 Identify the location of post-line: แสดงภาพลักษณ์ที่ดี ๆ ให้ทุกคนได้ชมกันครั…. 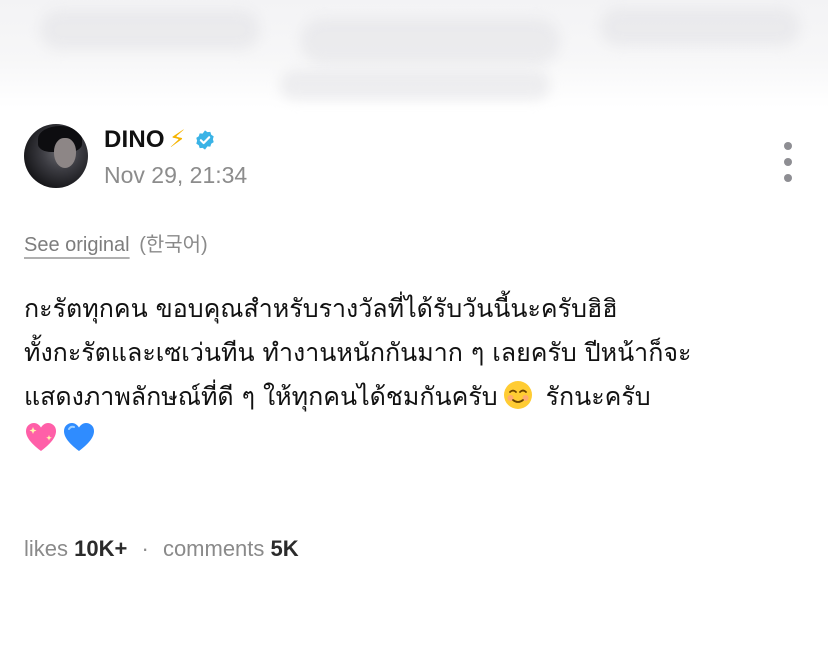
(261, 396).